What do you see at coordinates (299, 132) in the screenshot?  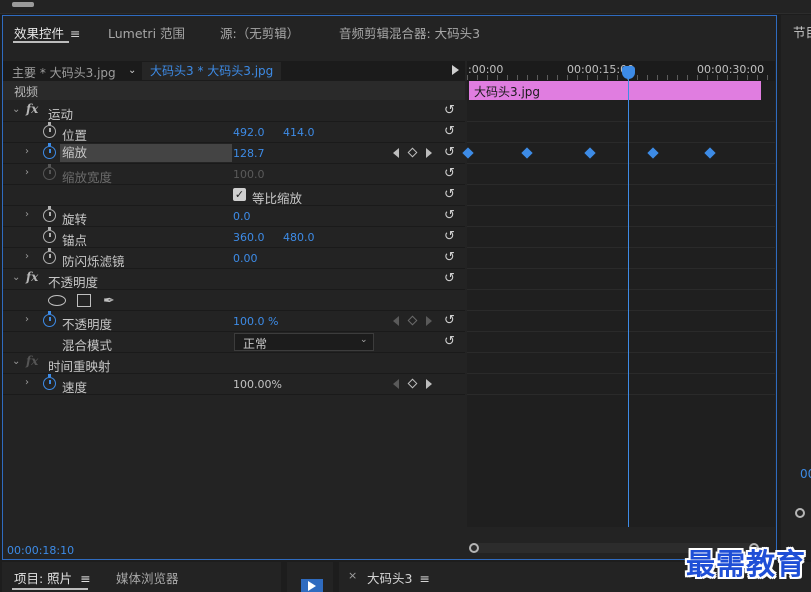 I see `position-y-value: 414.0` at bounding box center [299, 132].